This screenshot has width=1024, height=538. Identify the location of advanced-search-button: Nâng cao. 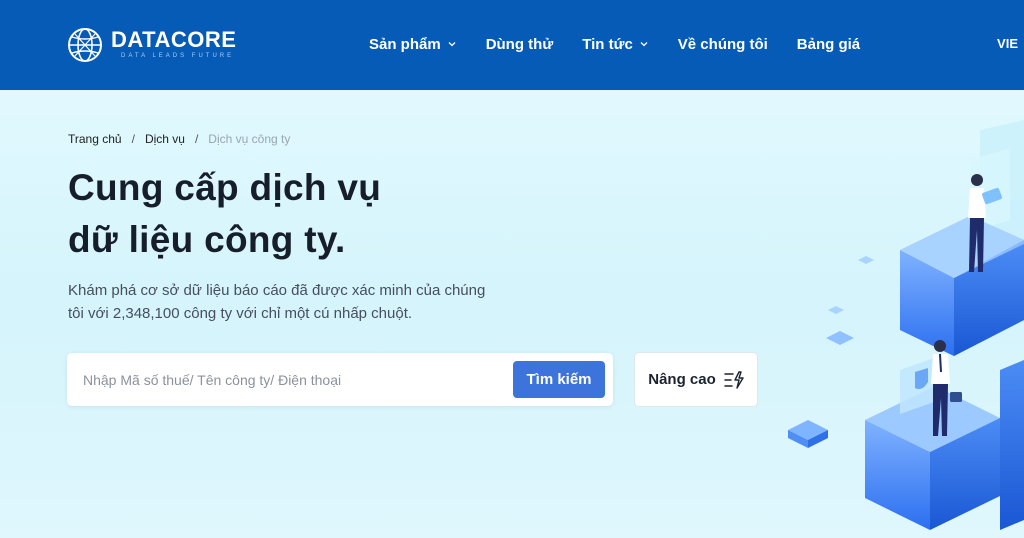
(696, 379).